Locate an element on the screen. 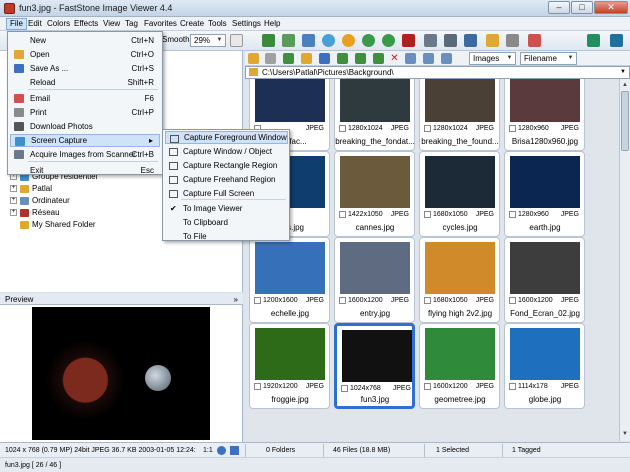  menu-view: View is located at coordinates (111, 24).